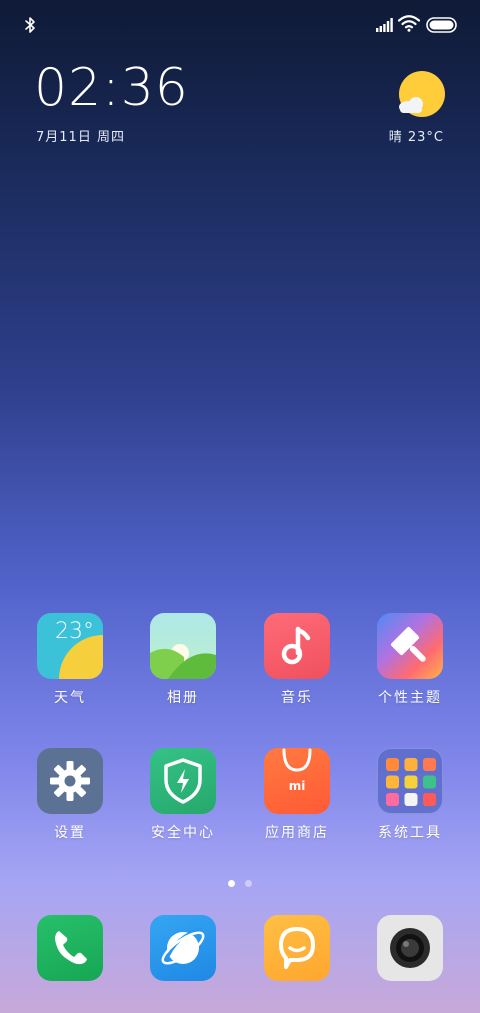 This screenshot has width=480, height=1013. Describe the element at coordinates (297, 786) in the screenshot. I see `mi-logo: mi` at that location.